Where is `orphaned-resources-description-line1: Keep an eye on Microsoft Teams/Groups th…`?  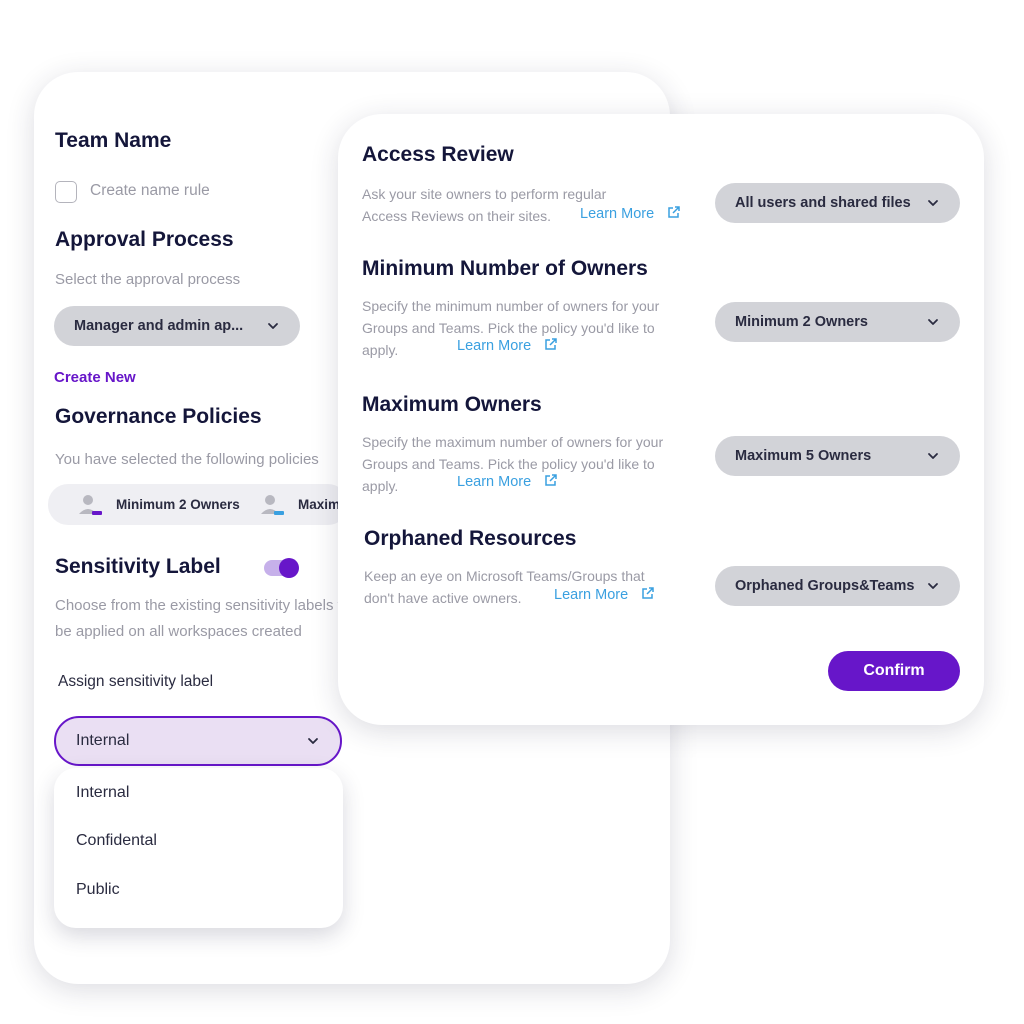 orphaned-resources-description-line1: Keep an eye on Microsoft Teams/Groups th… is located at coordinates (504, 576).